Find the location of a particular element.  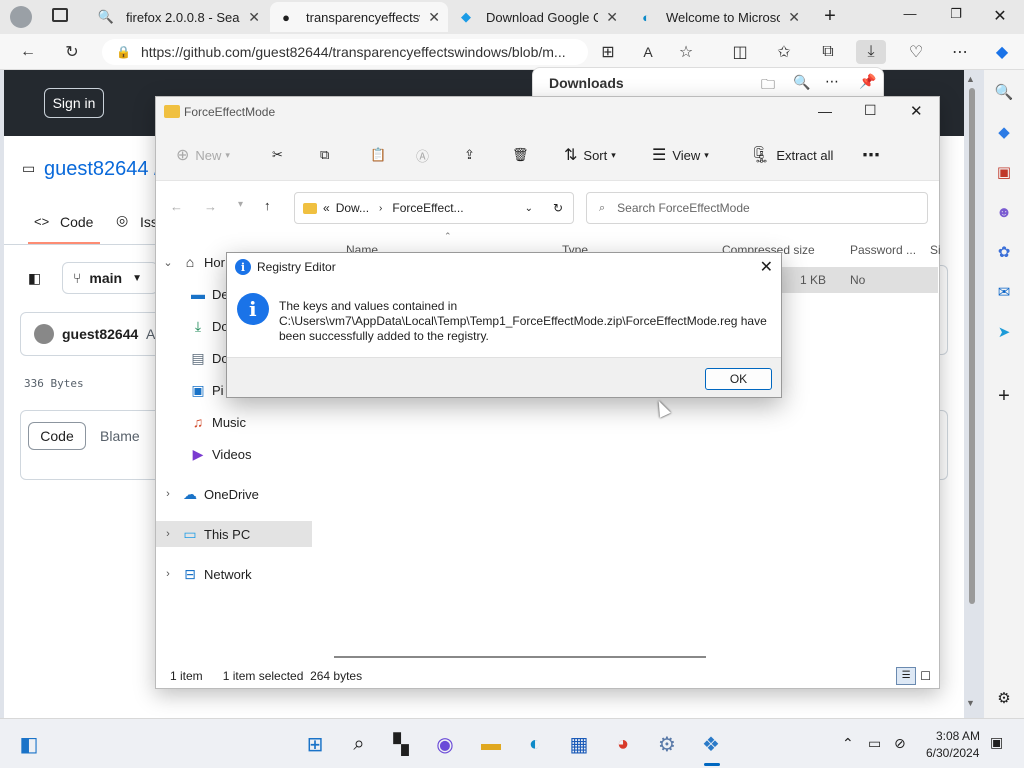

forward-icon: → is located at coordinates (210, 206).